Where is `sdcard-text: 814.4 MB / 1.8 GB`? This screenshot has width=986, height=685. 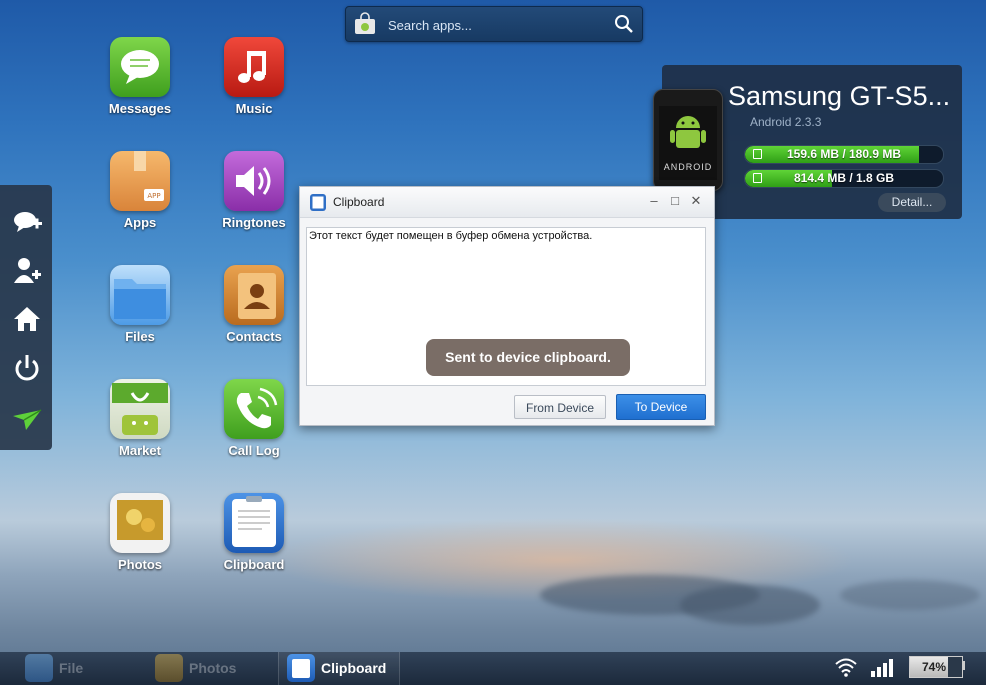 sdcard-text: 814.4 MB / 1.8 GB is located at coordinates (844, 178).